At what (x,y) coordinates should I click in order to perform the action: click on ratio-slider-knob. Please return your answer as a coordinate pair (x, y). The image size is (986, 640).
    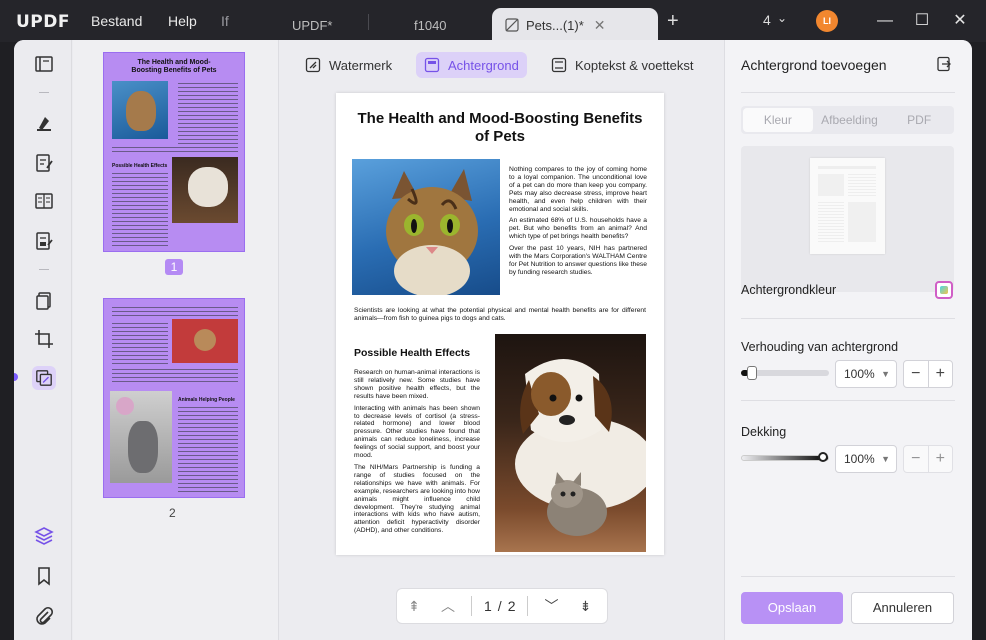
    Looking at the image, I should click on (751, 373).